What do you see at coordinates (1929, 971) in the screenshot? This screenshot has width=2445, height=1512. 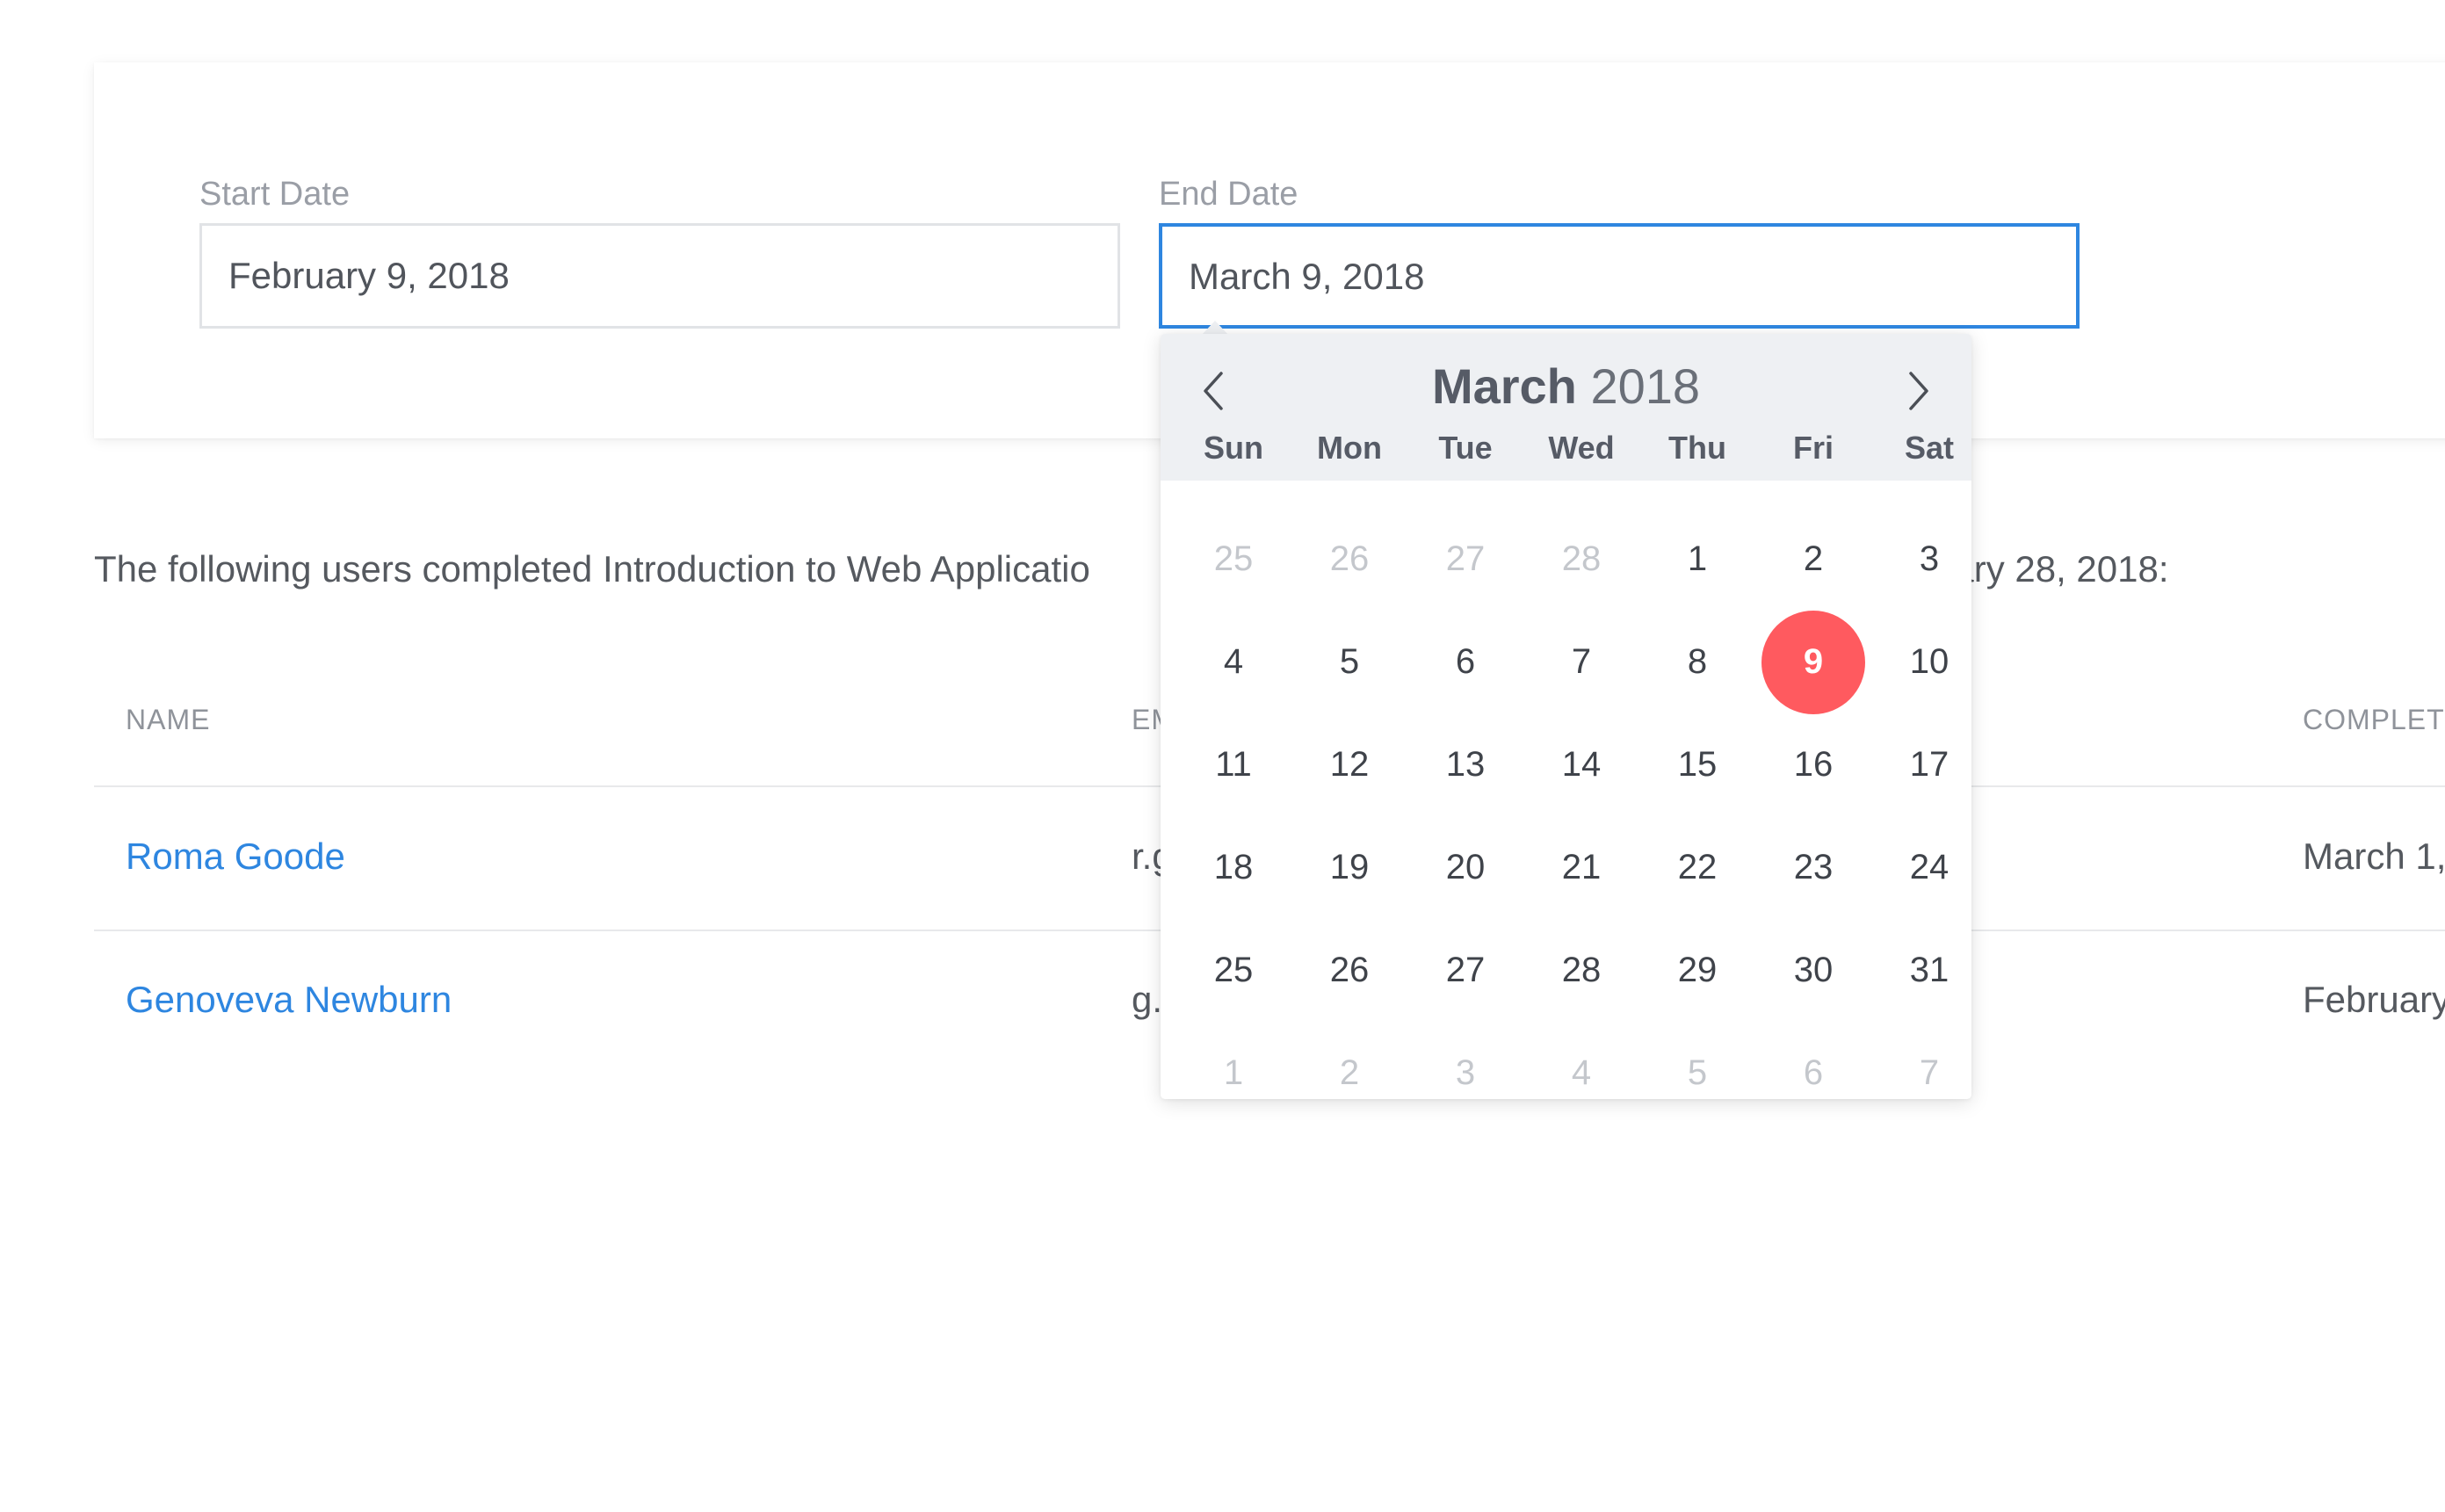 I see `day-cell: 31` at bounding box center [1929, 971].